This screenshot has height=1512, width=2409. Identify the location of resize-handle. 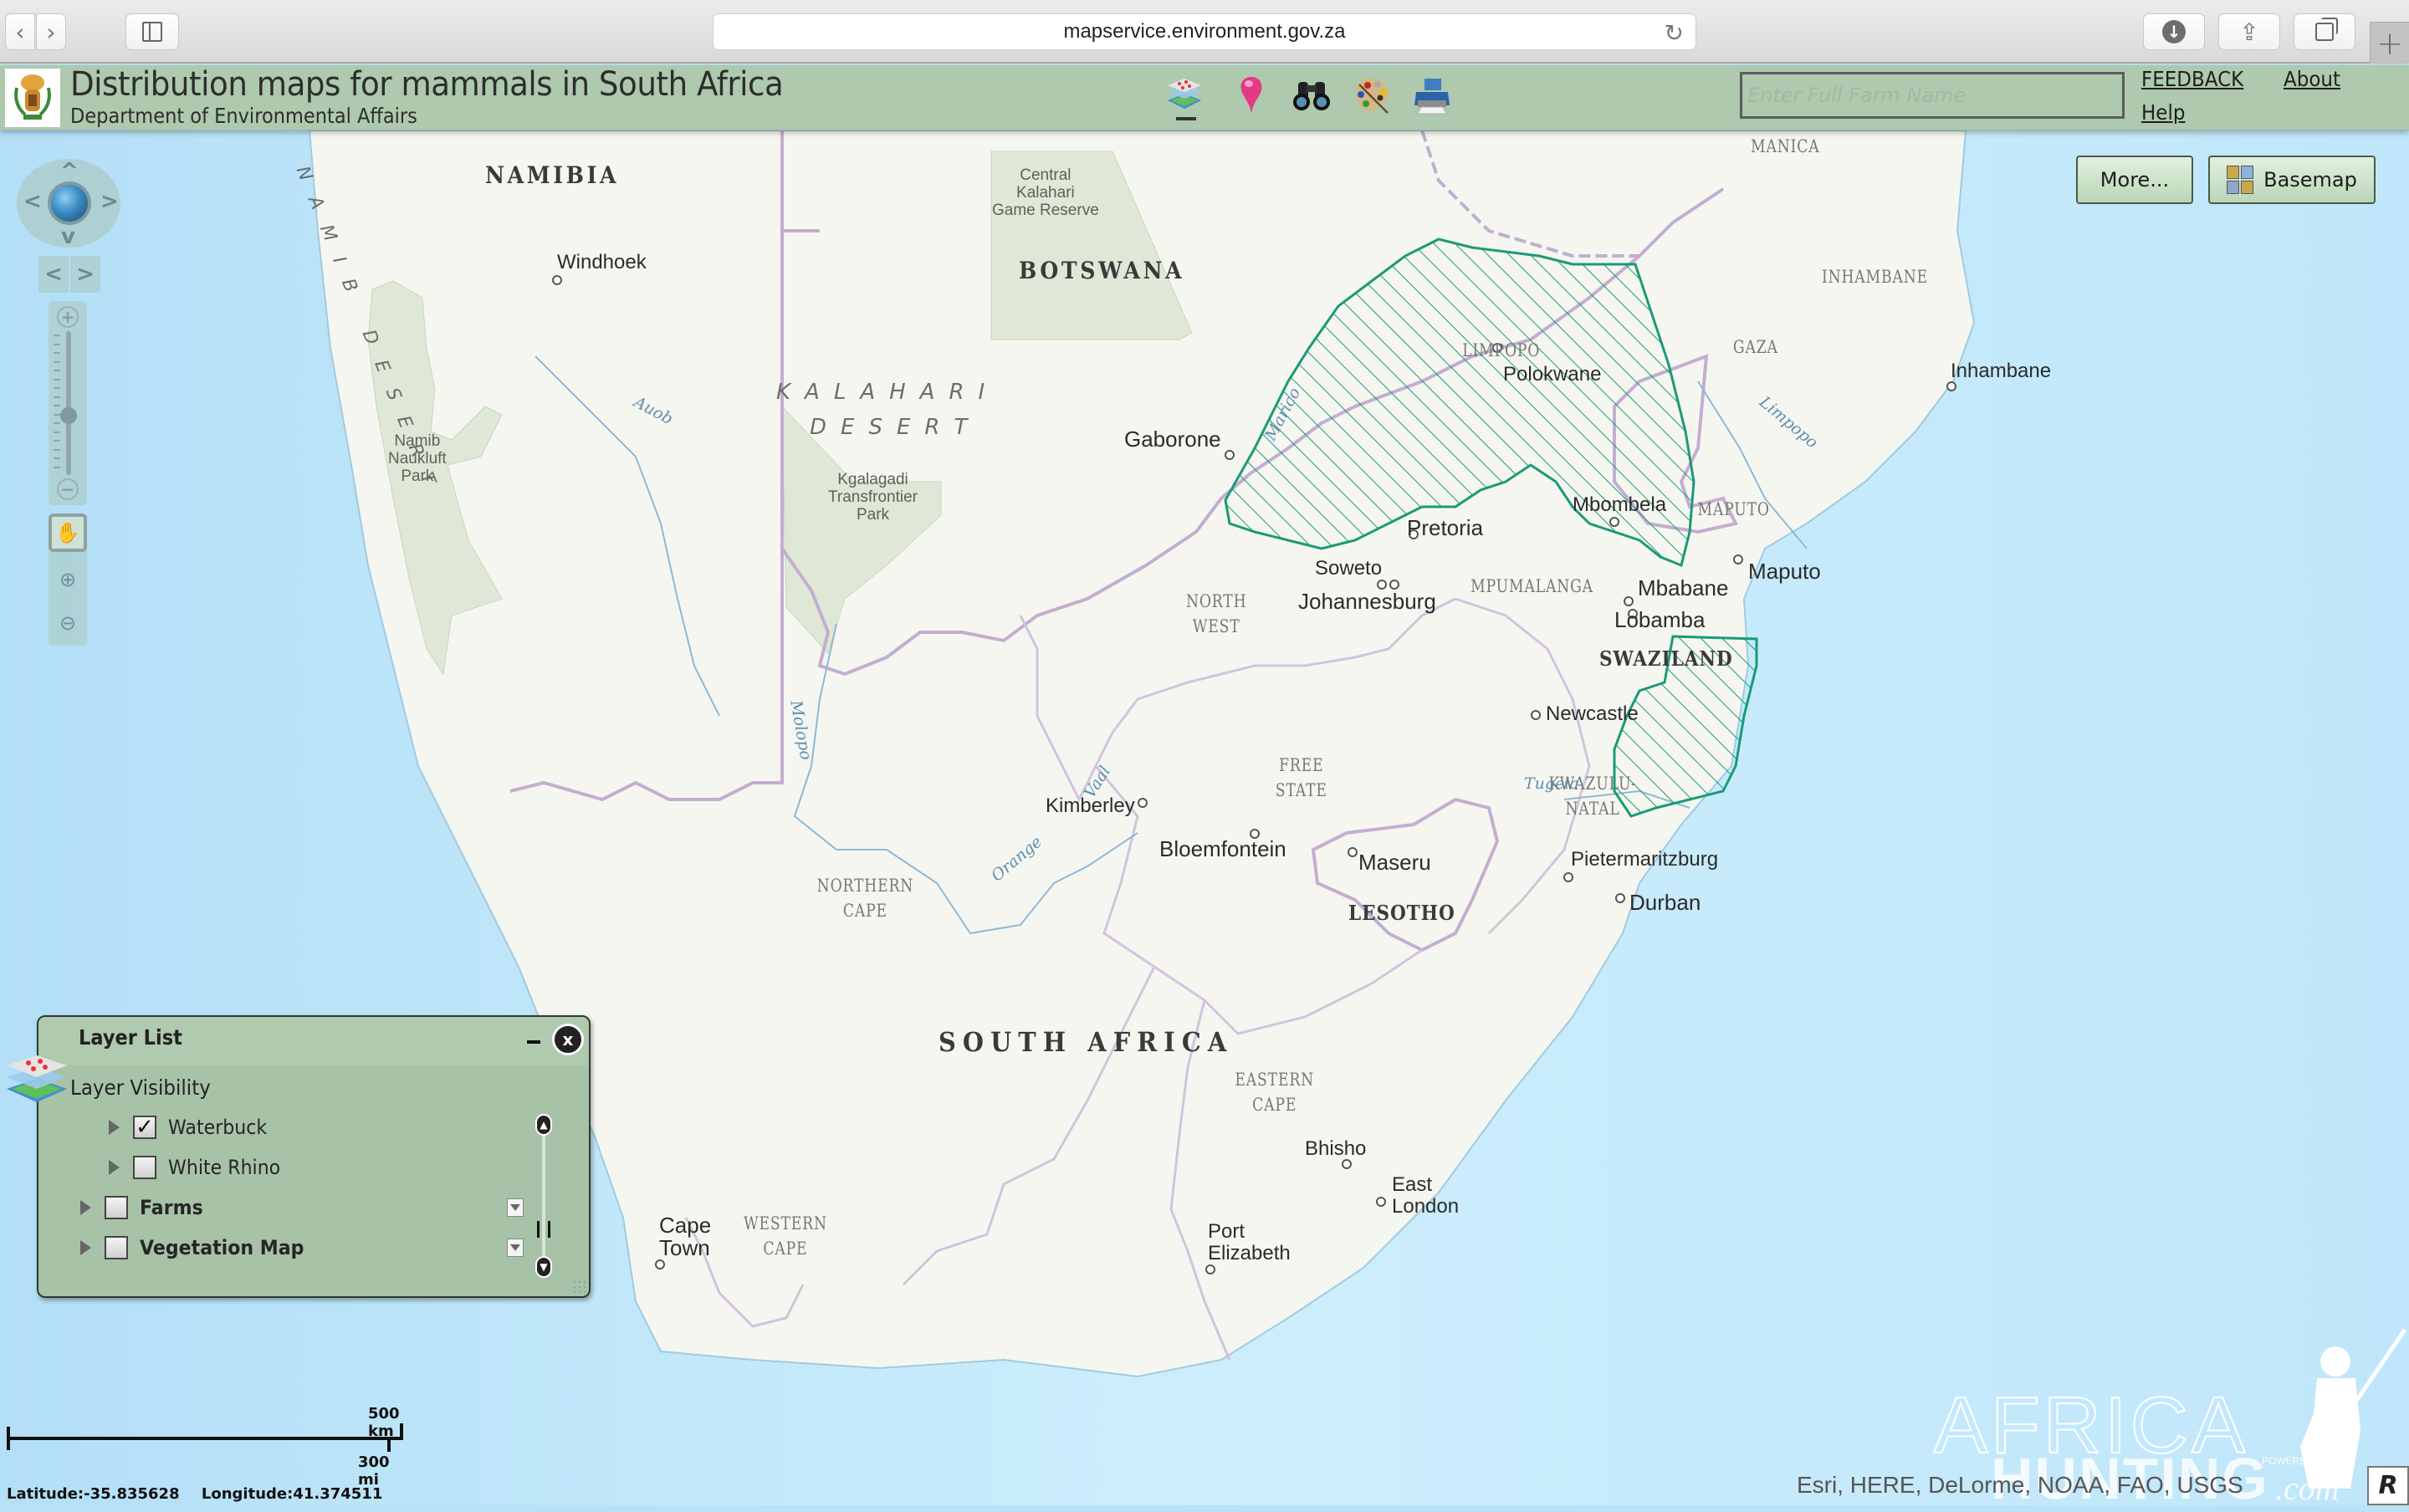
(579, 1286).